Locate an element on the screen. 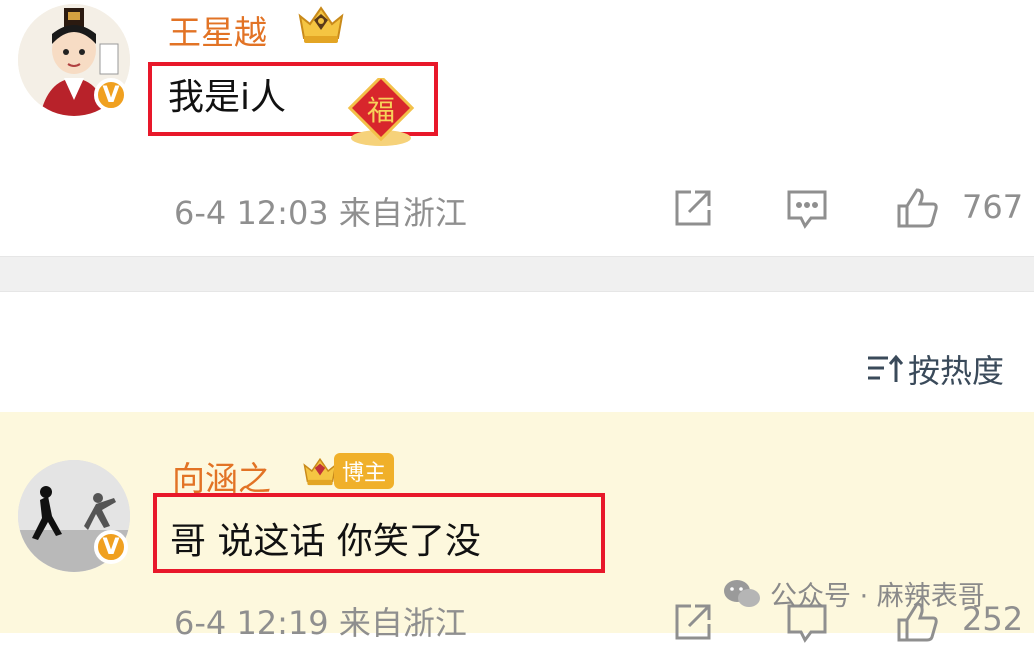  comment-text: 哥 说这话 你笑了没 is located at coordinates (325, 541).